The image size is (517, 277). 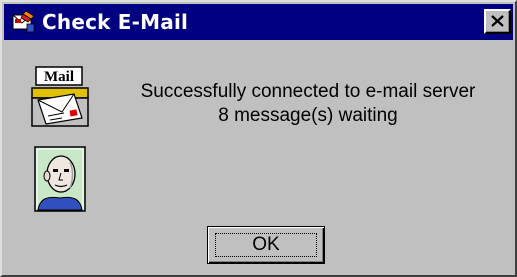 What do you see at coordinates (308, 115) in the screenshot?
I see `message-line-2: 8 message(s) waiting` at bounding box center [308, 115].